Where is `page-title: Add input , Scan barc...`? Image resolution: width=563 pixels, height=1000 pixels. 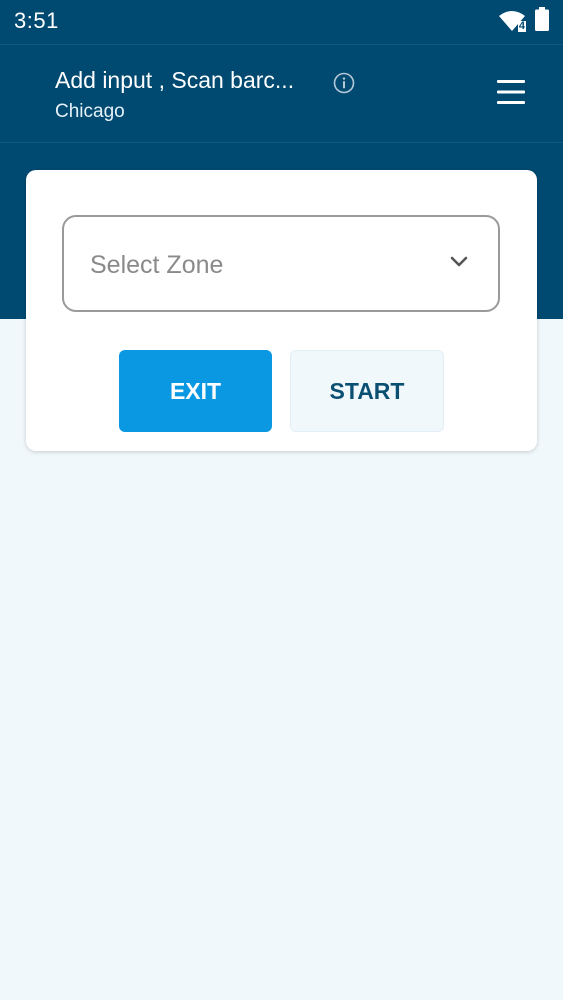
page-title: Add input , Scan barc... is located at coordinates (175, 80).